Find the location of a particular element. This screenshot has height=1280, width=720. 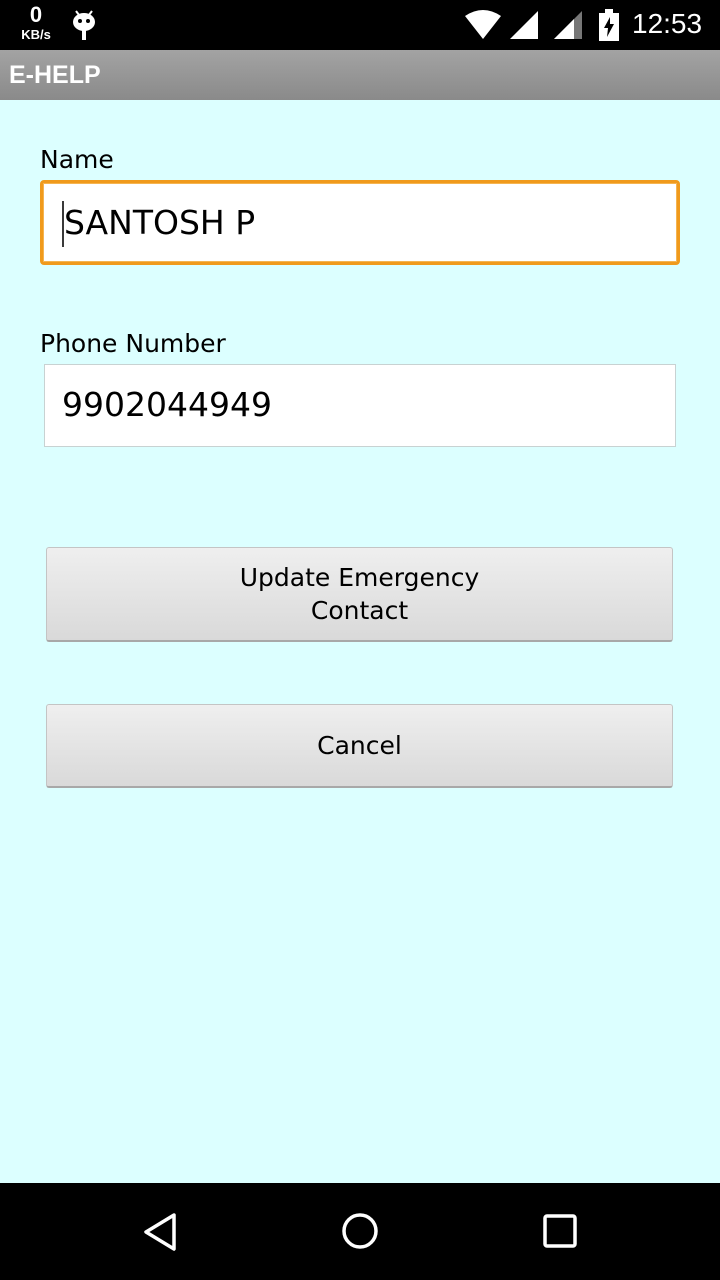

cancel-button: Cancel is located at coordinates (359, 746).